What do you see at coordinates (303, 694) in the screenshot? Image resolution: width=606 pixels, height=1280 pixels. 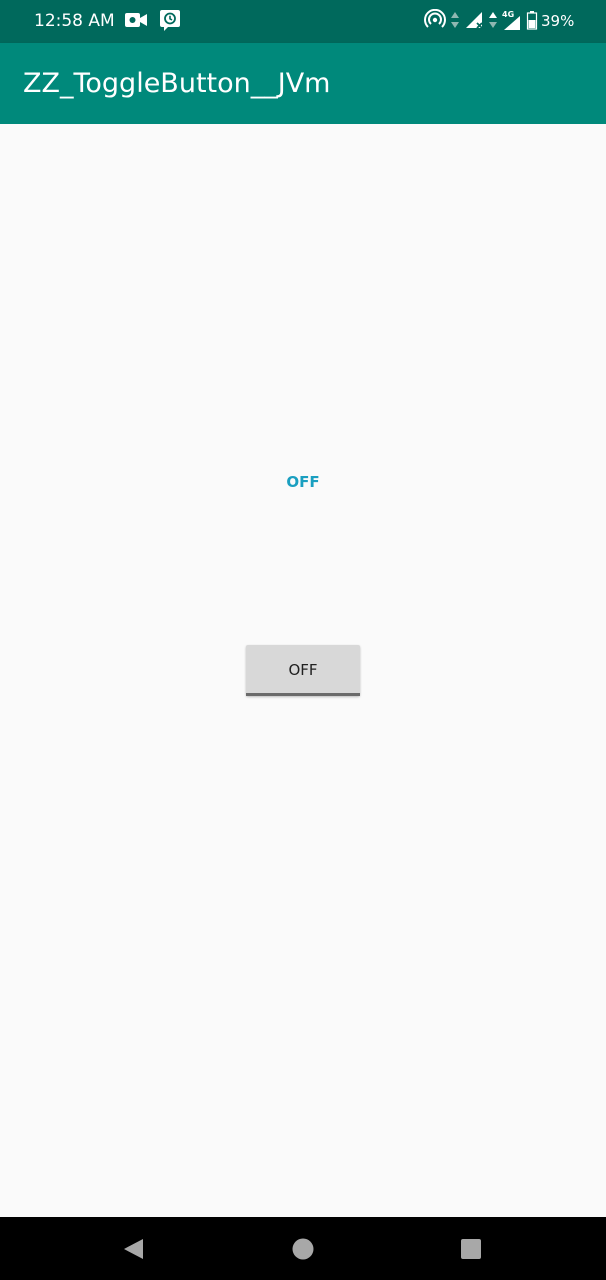 I see `toggle-indicator-bar` at bounding box center [303, 694].